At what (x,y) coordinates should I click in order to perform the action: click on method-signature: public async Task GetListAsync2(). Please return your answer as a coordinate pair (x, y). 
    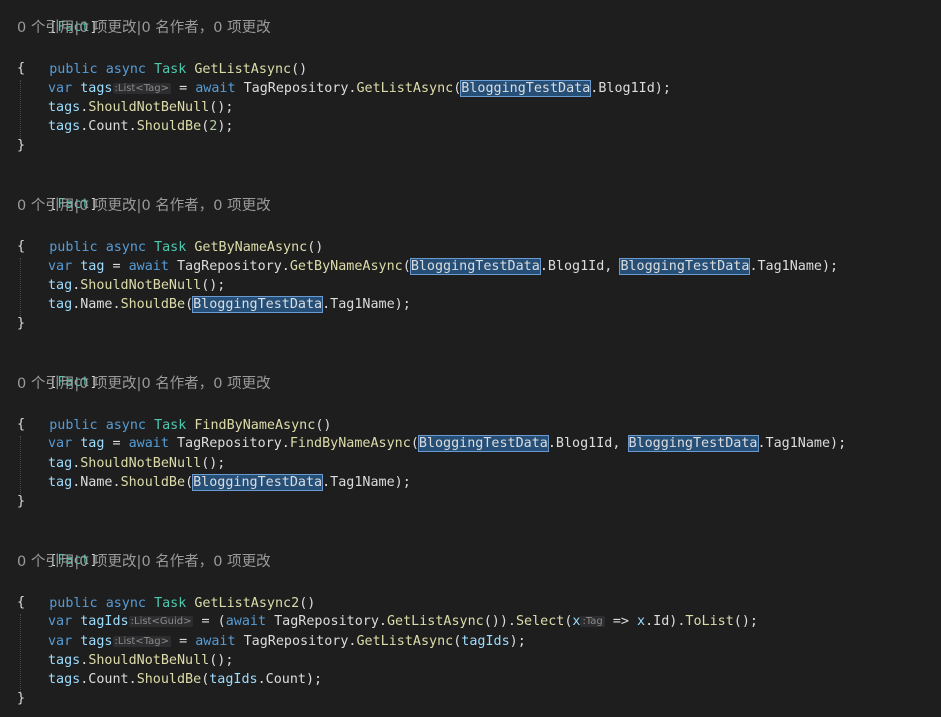
    Looking at the image, I should click on (166, 592).